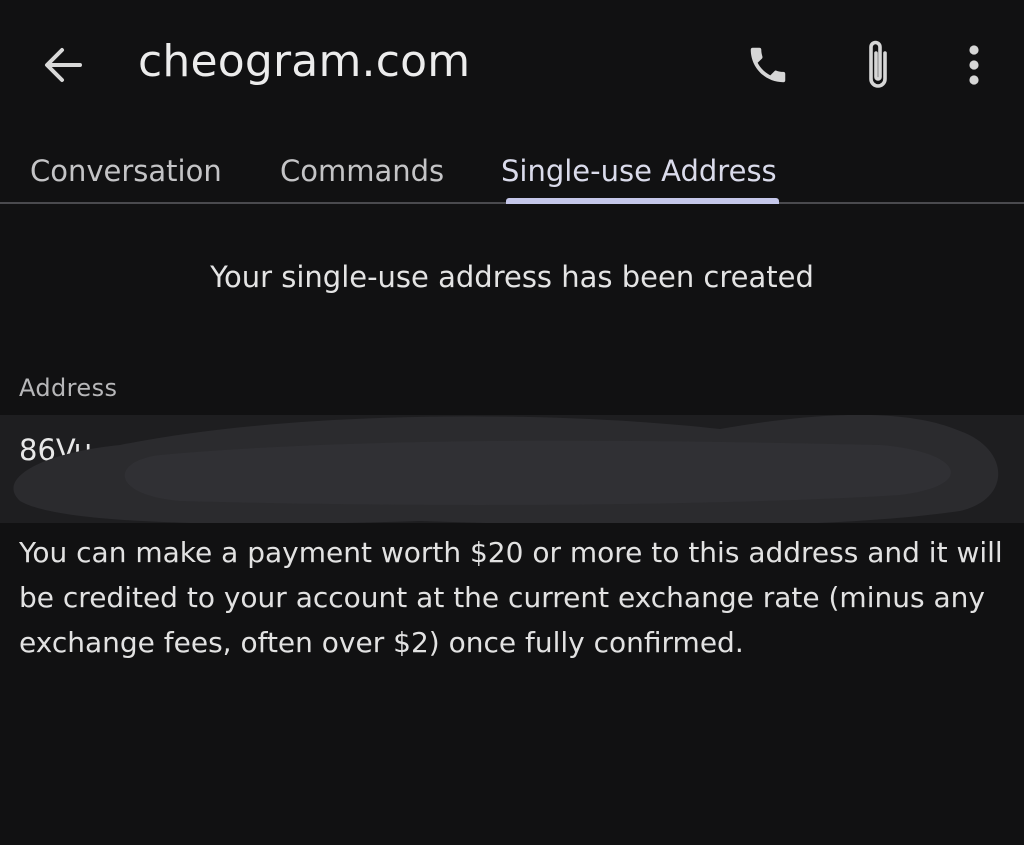 The width and height of the screenshot is (1024, 845). I want to click on tab-bar: Conversation Commands Single-use Address, so click(512, 169).